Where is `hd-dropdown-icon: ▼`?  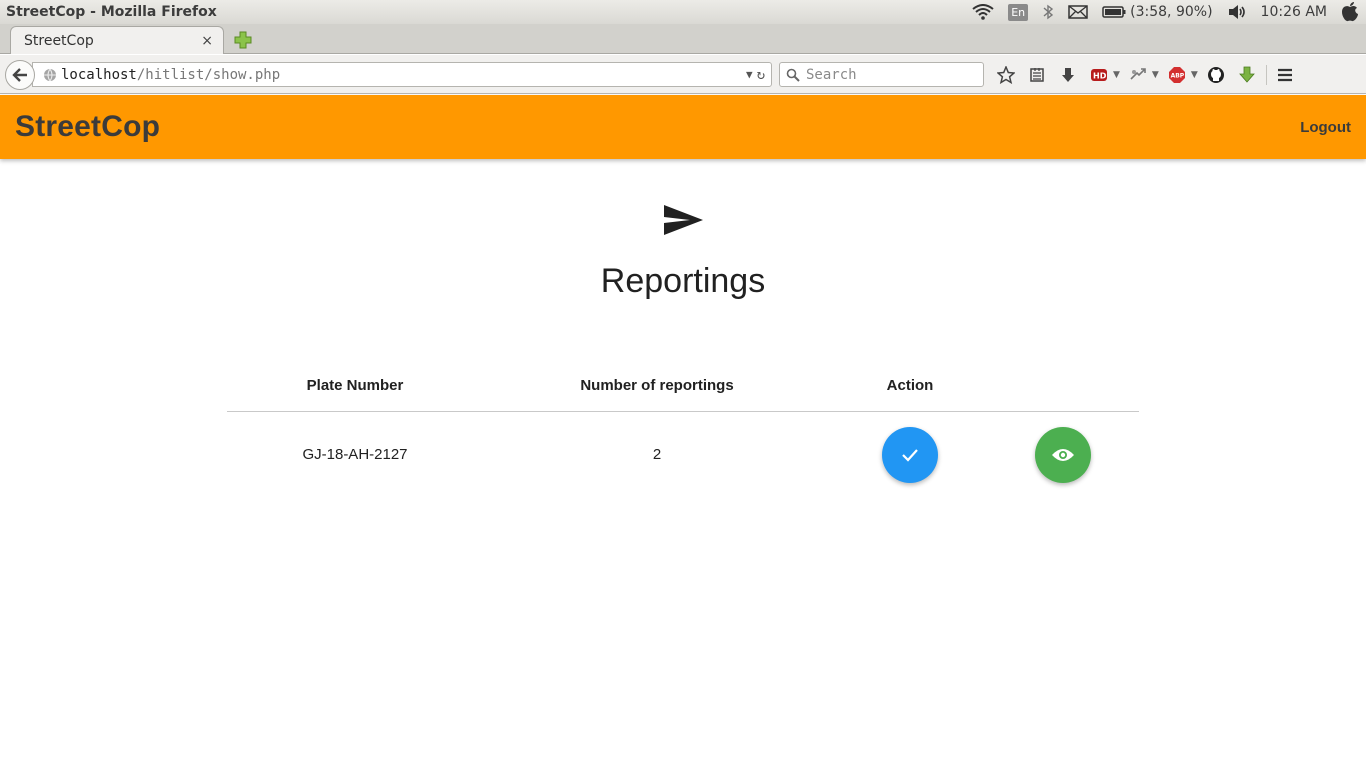 hd-dropdown-icon: ▼ is located at coordinates (1116, 75).